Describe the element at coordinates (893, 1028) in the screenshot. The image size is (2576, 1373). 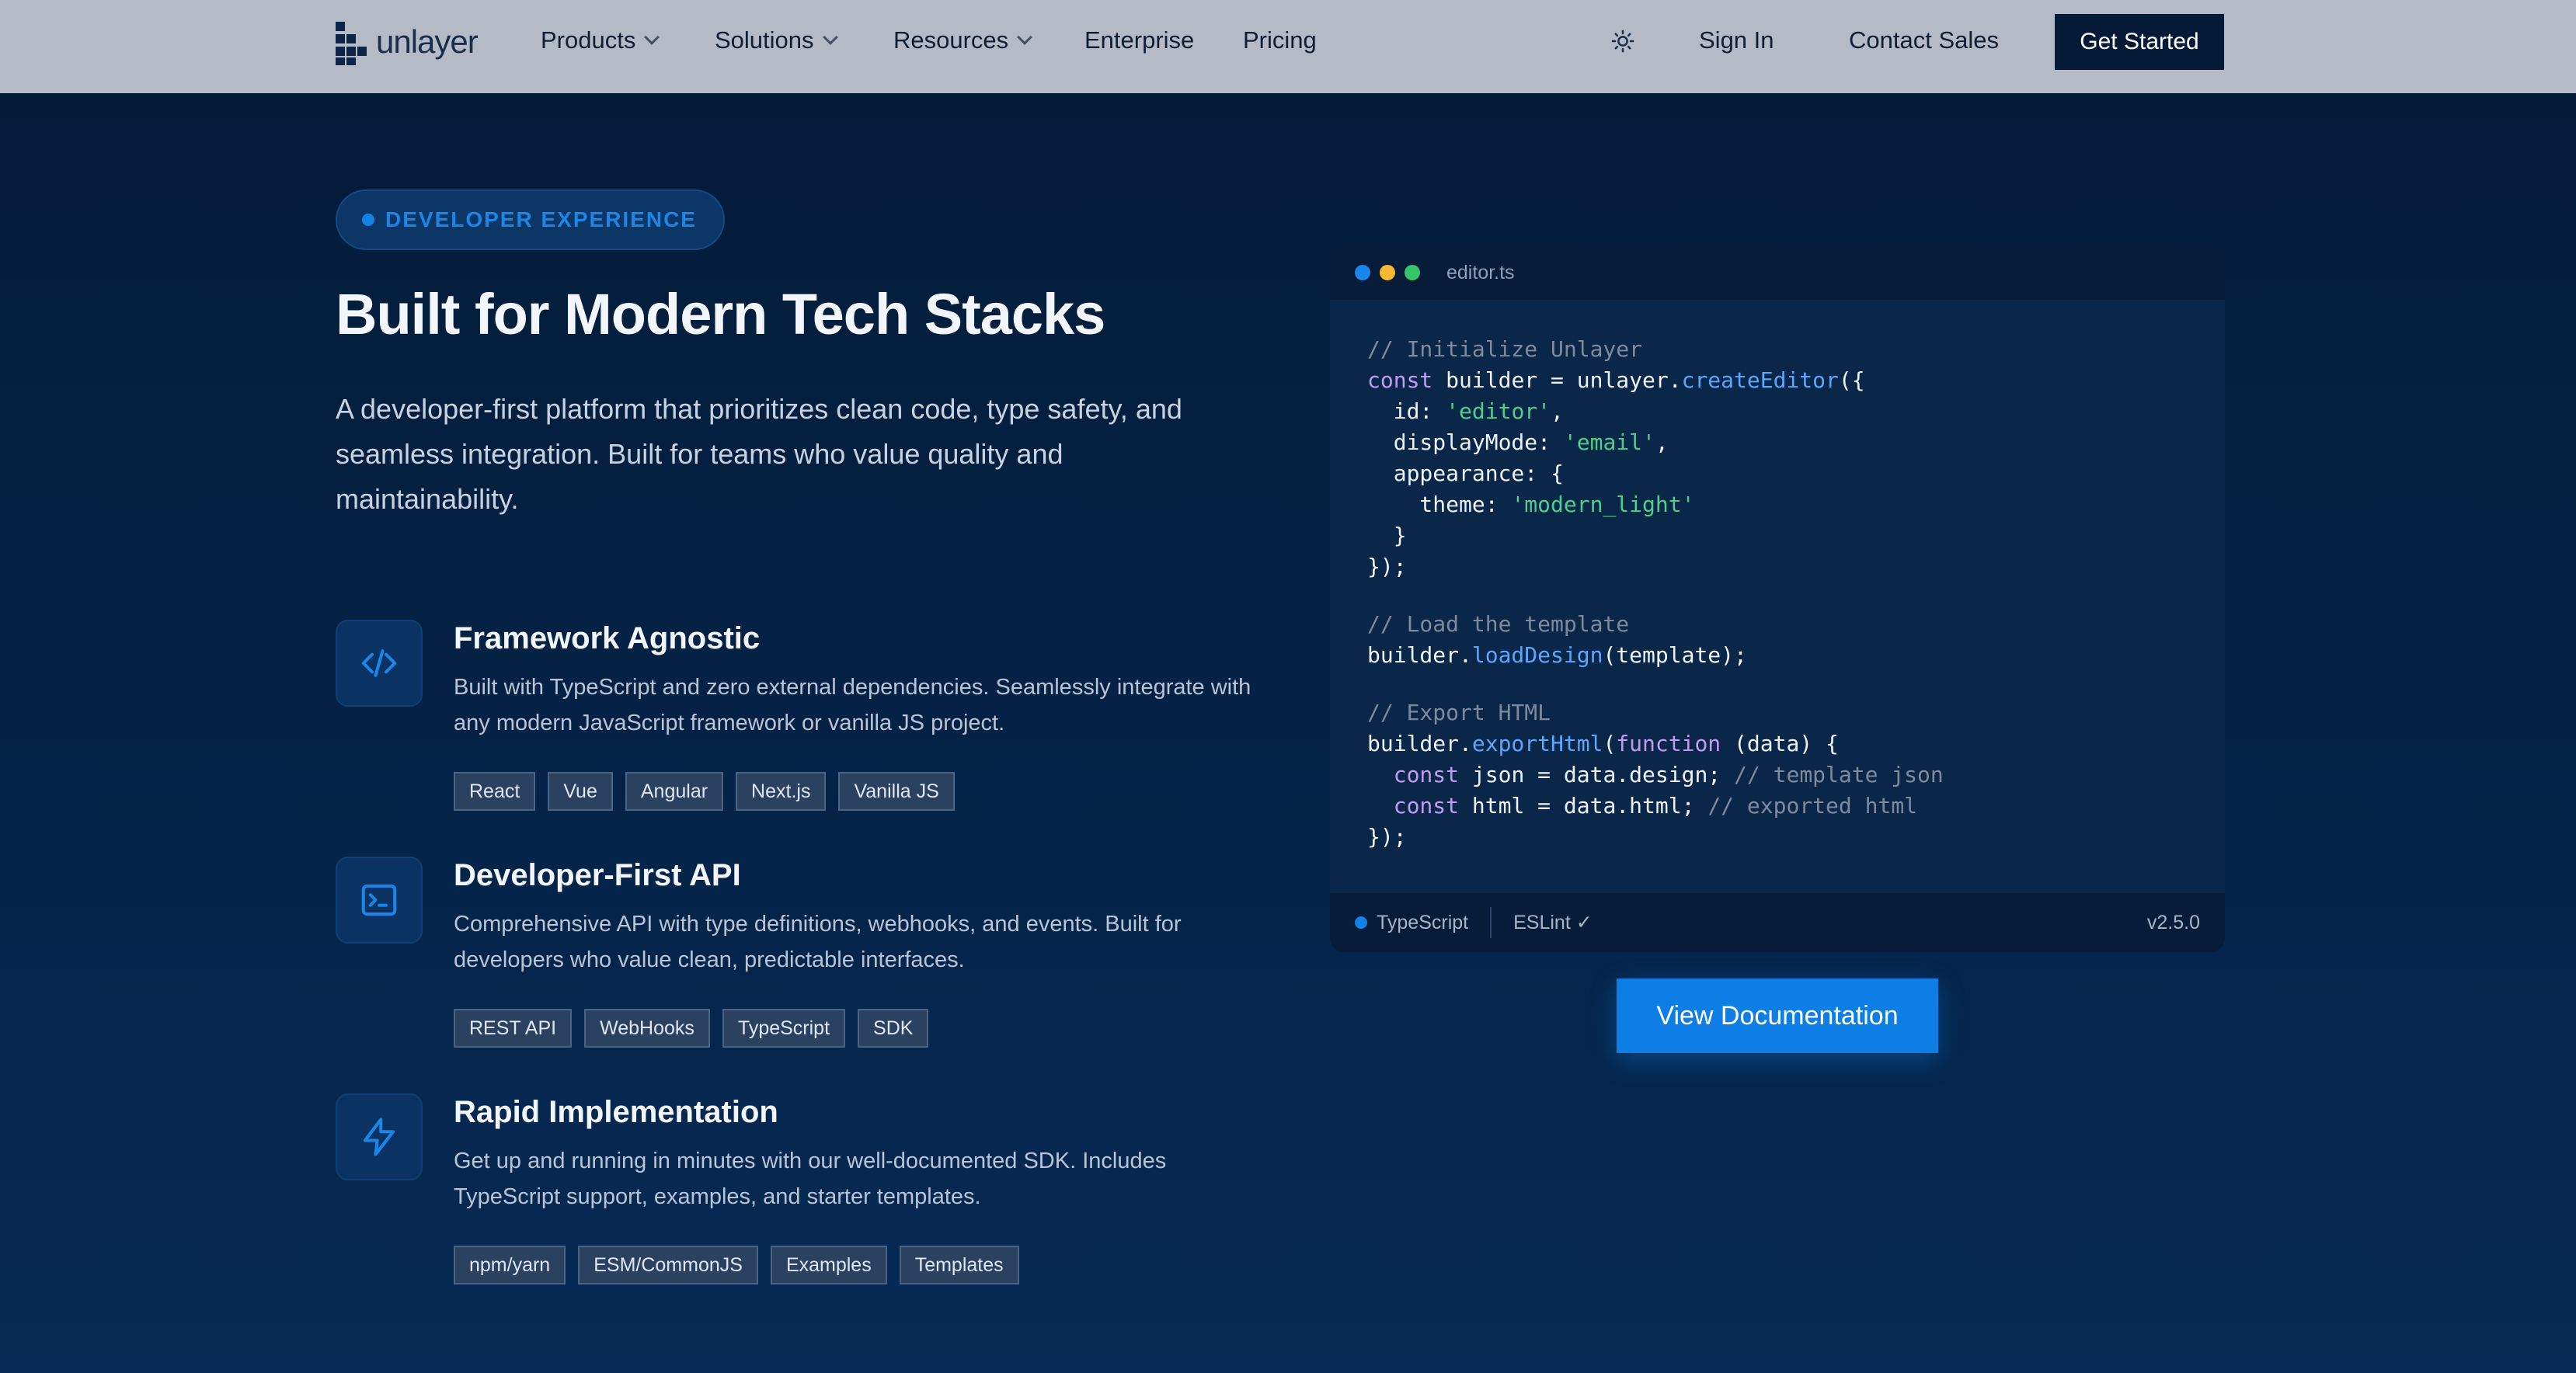
I see `tag-sdk: SDK` at that location.